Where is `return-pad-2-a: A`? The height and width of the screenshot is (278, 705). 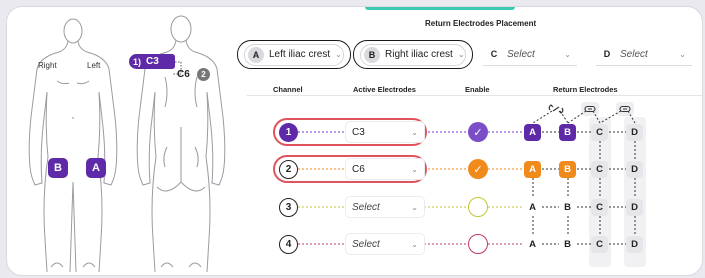 return-pad-2-a: A is located at coordinates (532, 169).